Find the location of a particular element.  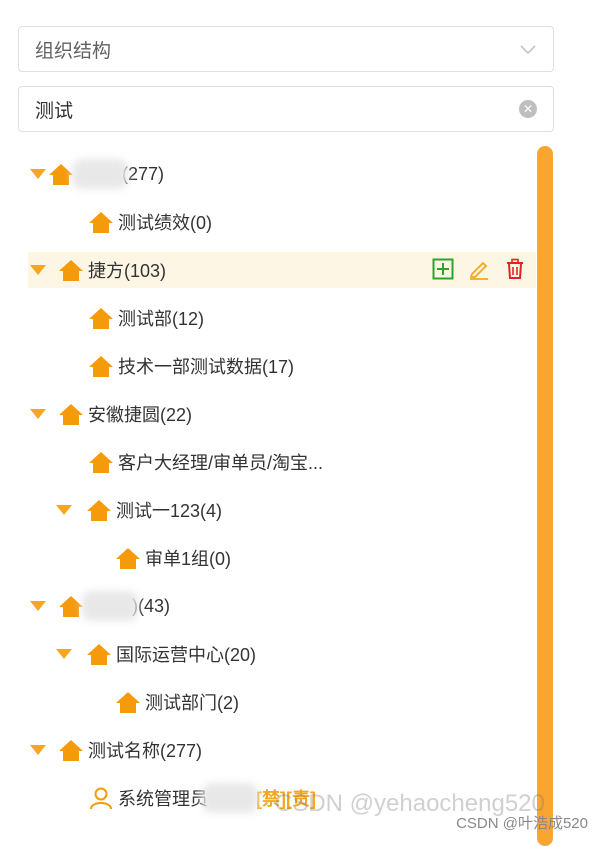

edit-icon is located at coordinates (479, 269).